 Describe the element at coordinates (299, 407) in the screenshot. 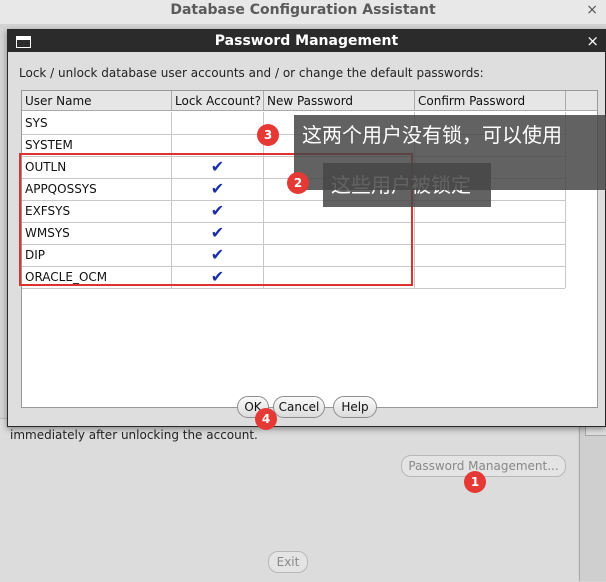

I see `cancel-button: Cancel` at that location.